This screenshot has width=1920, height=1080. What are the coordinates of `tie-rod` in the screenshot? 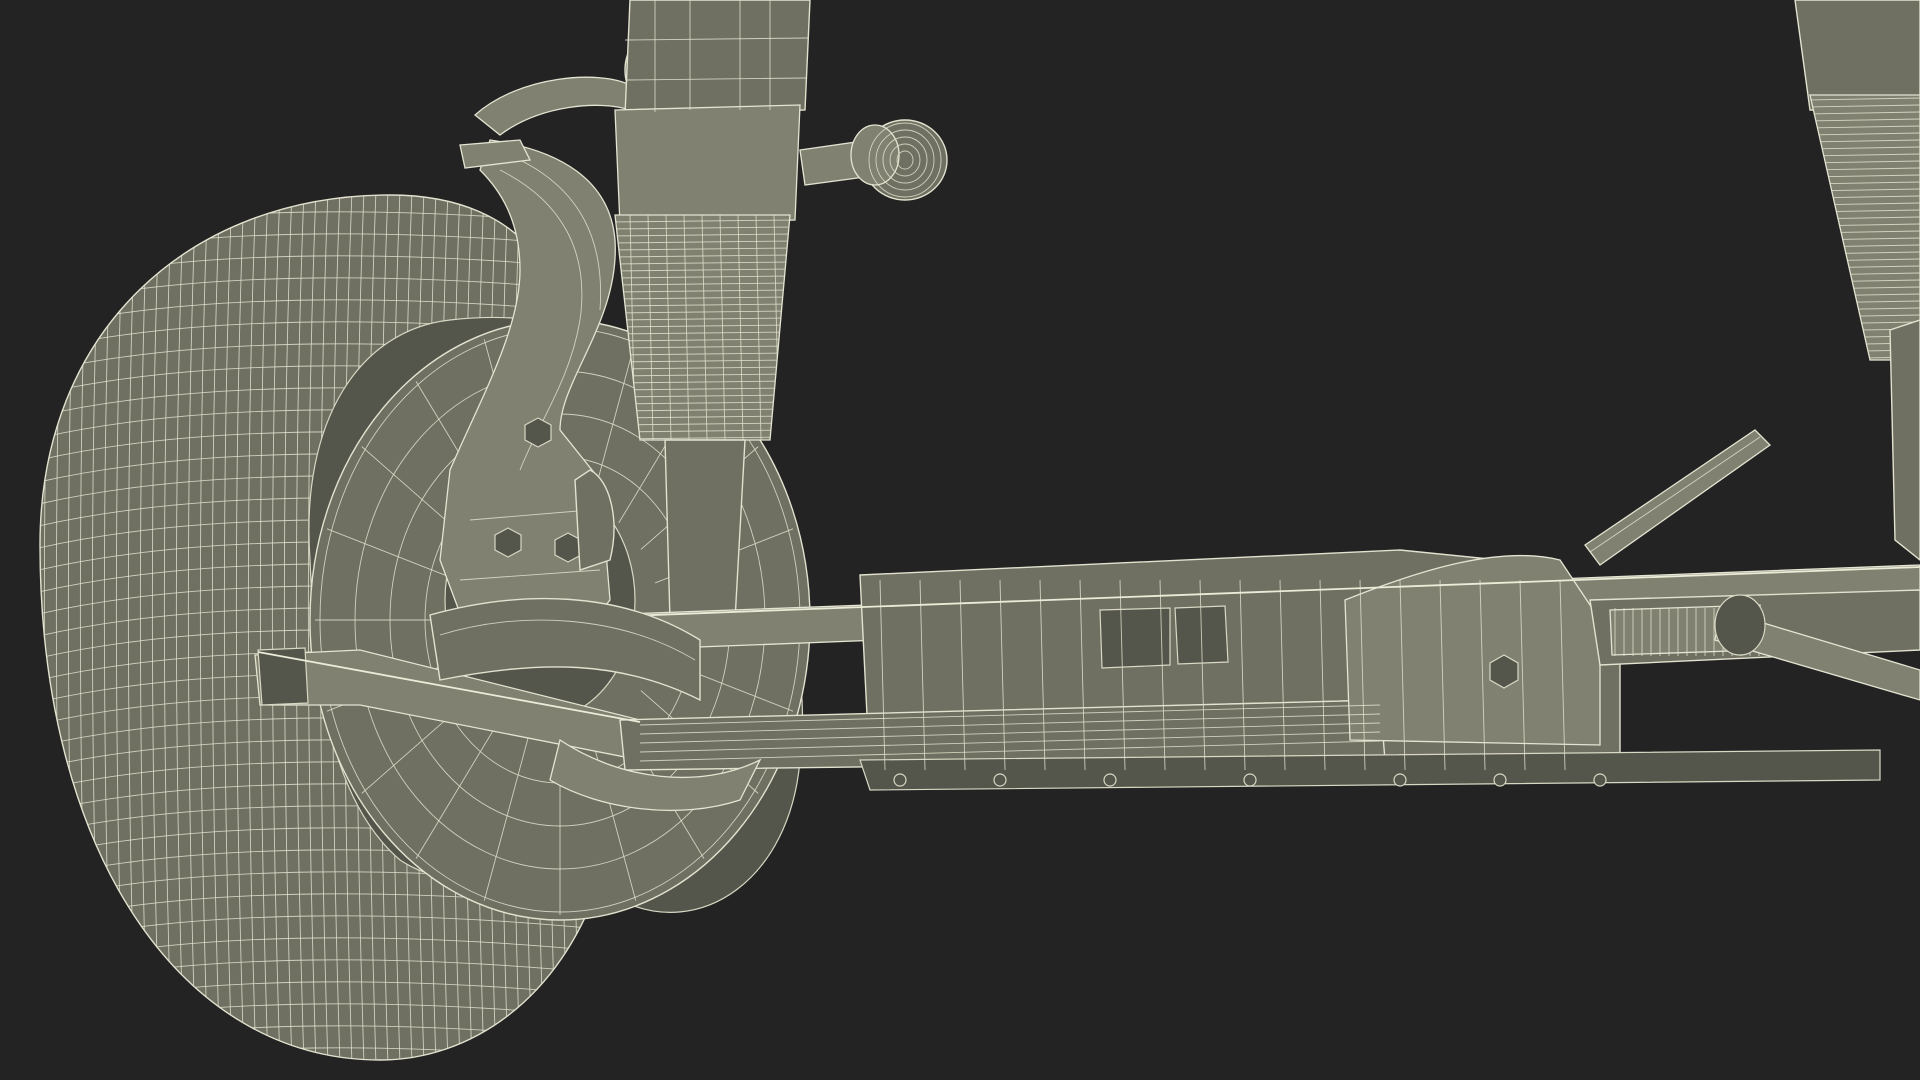 It's located at (1678, 497).